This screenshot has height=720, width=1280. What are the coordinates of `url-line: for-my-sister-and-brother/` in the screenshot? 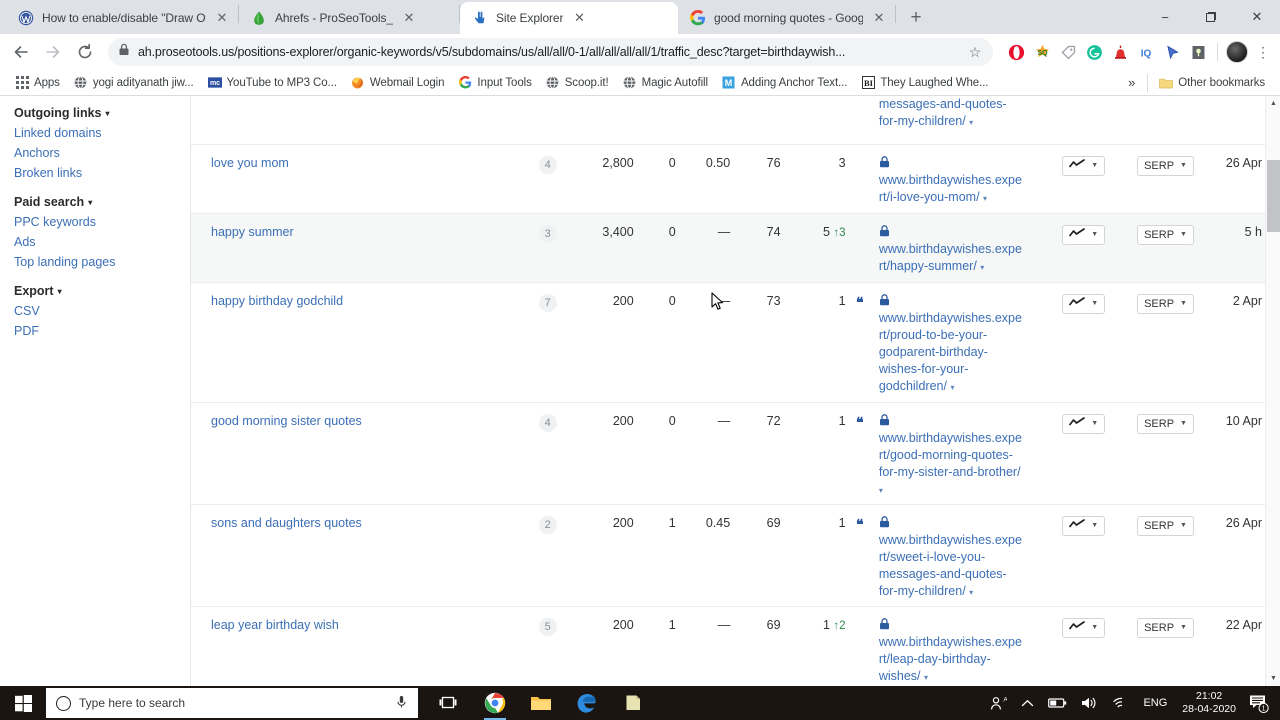 It's located at (961, 472).